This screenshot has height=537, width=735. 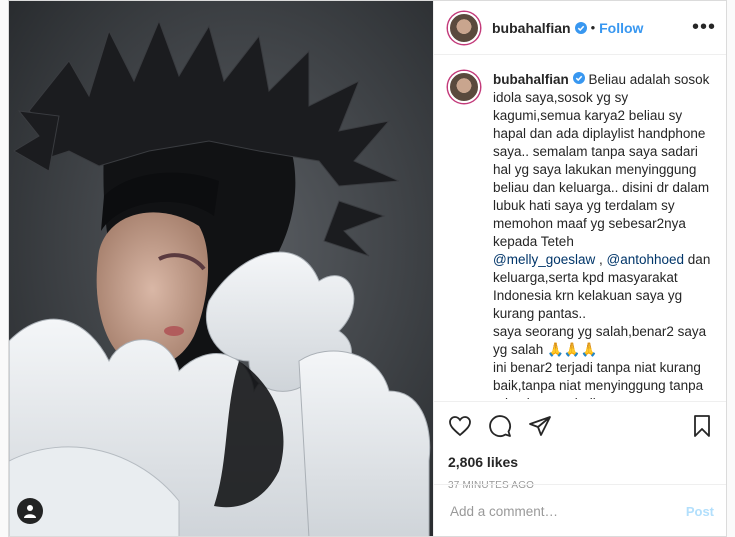 I want to click on follow-button: Follow, so click(x=621, y=28).